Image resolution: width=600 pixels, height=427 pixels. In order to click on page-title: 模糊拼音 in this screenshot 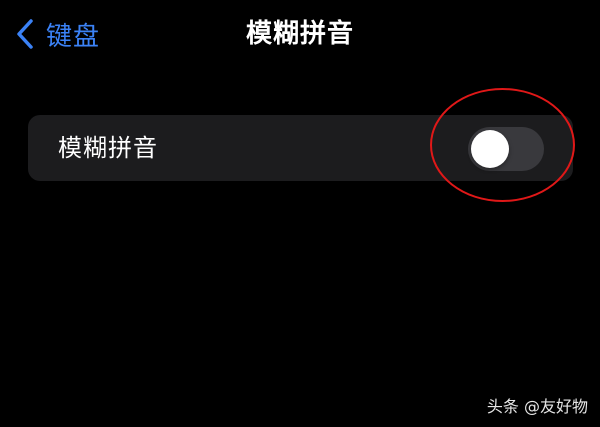, I will do `click(299, 34)`.